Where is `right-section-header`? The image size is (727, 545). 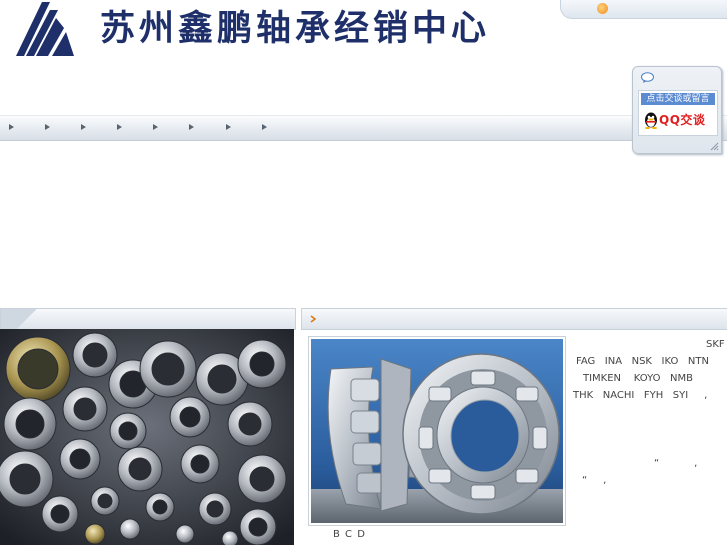 right-section-header is located at coordinates (514, 319).